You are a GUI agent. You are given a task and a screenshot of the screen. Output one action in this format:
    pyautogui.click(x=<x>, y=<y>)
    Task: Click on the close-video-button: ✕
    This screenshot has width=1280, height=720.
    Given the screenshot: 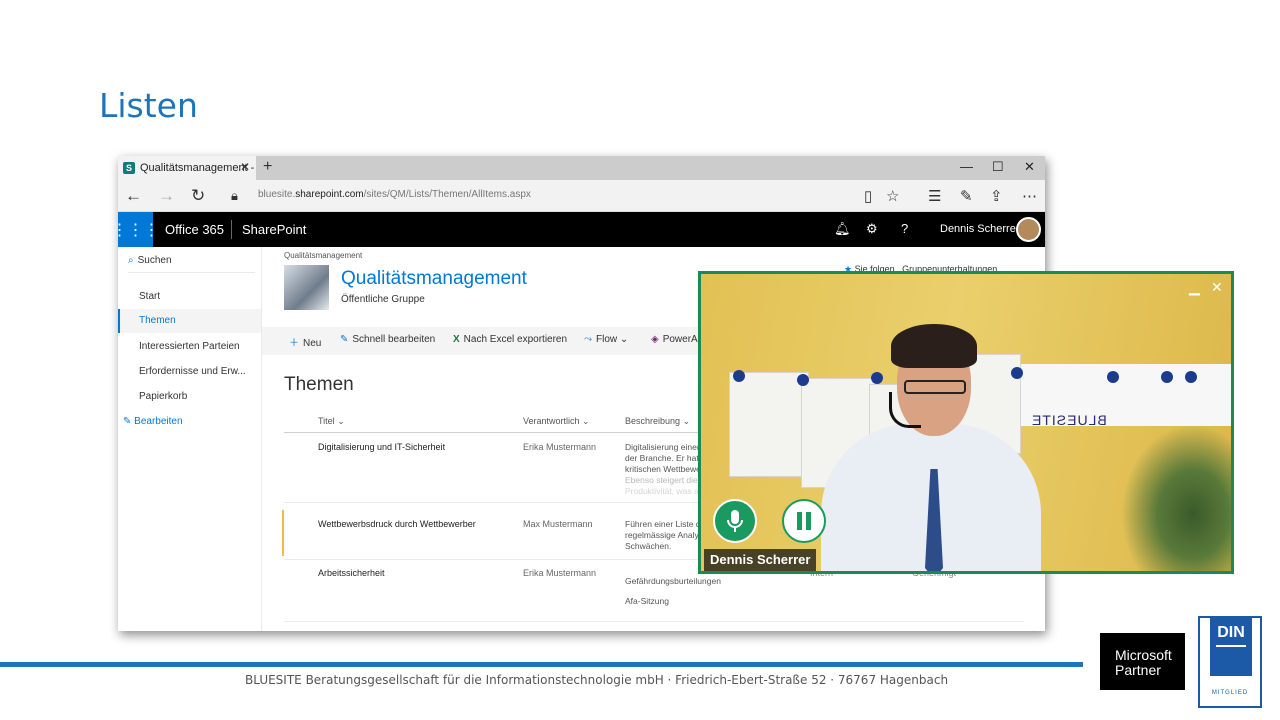 What is the action you would take?
    pyautogui.click(x=1217, y=287)
    